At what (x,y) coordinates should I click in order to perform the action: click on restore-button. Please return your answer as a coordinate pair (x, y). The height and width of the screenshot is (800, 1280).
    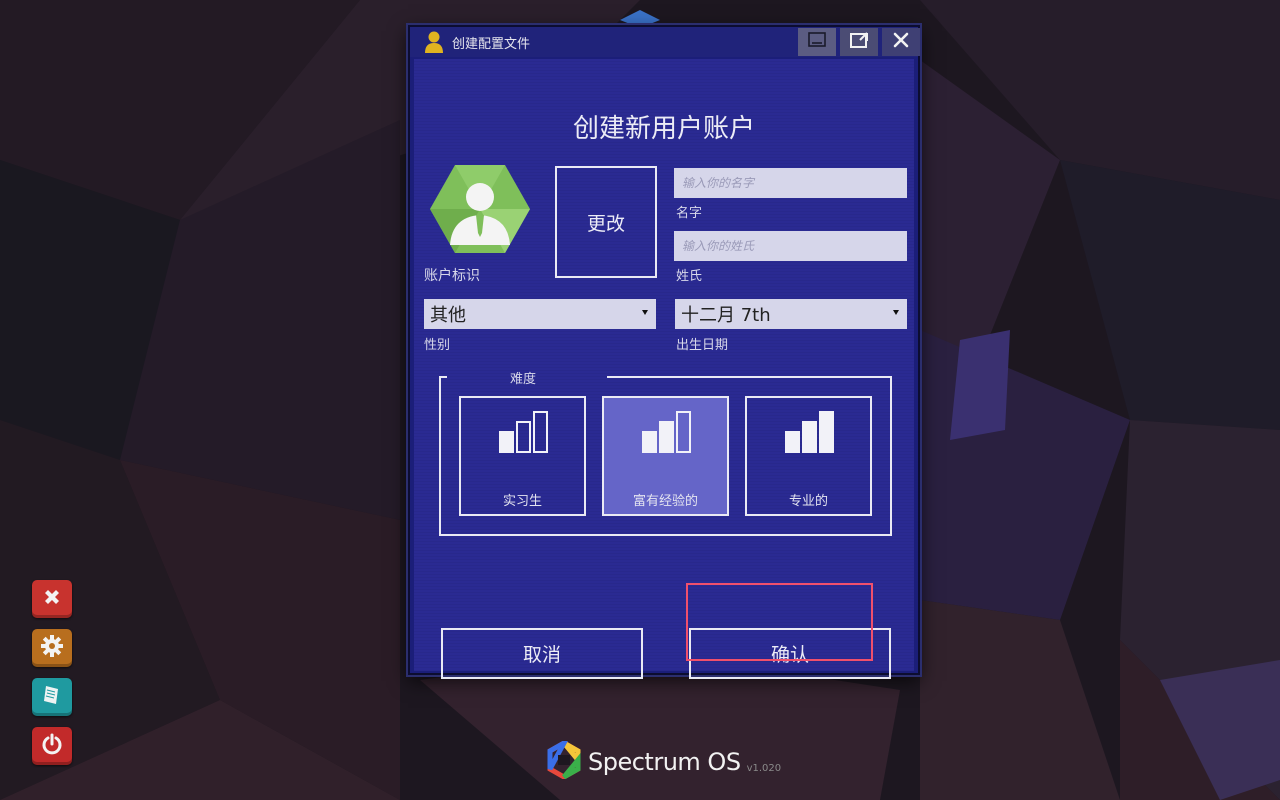
    Looking at the image, I should click on (859, 42).